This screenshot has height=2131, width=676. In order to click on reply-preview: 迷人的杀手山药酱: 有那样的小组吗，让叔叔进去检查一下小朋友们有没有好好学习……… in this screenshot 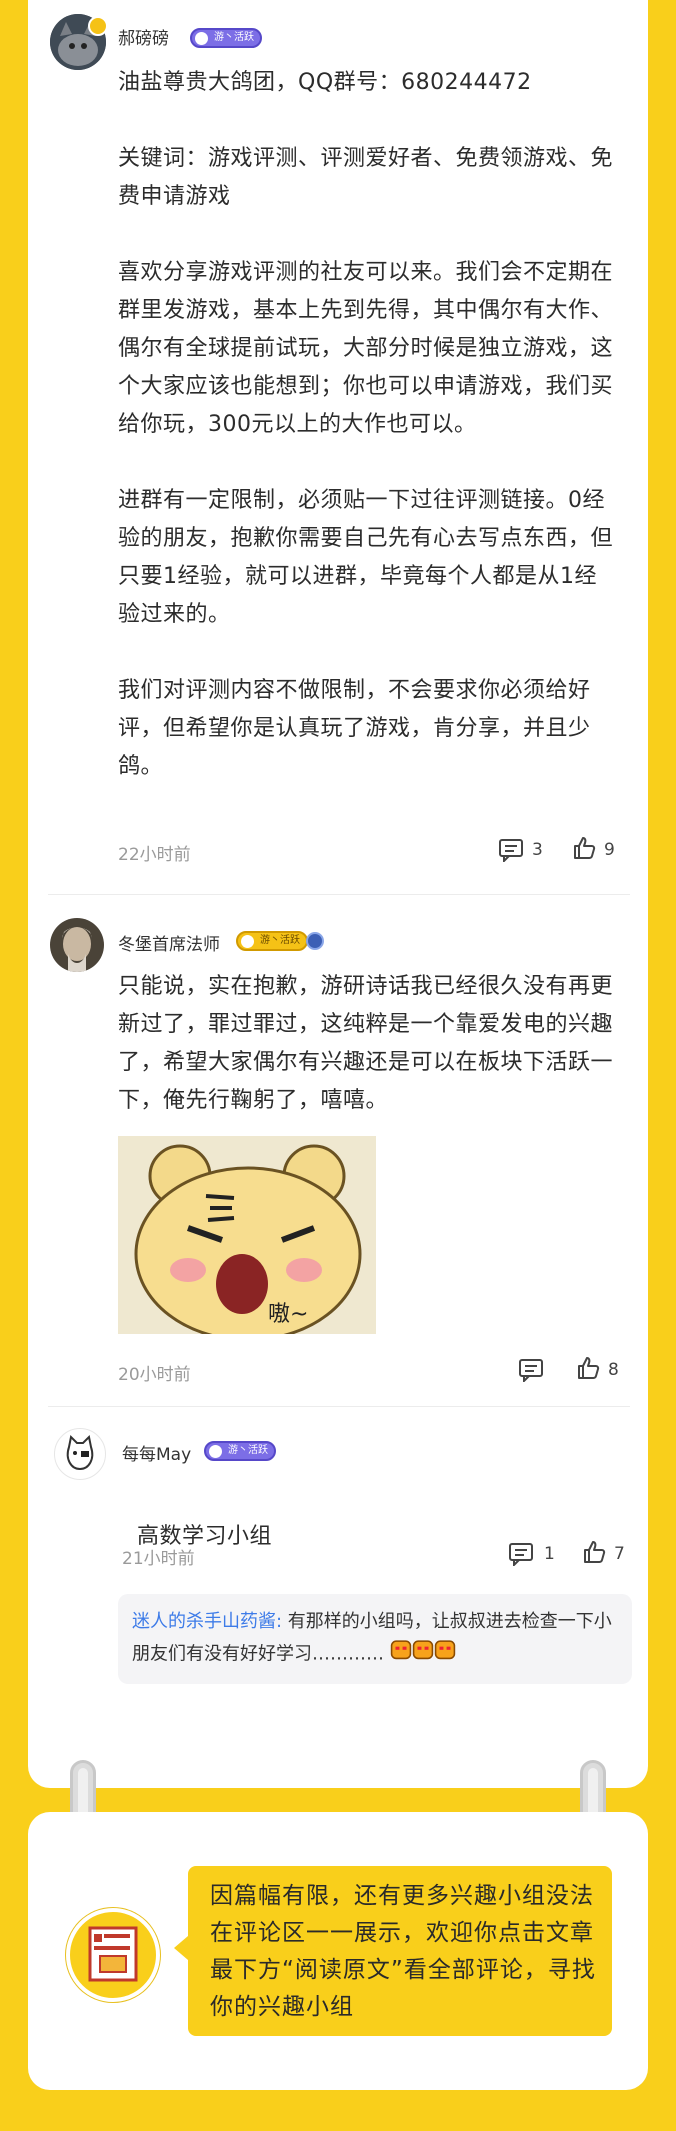, I will do `click(375, 1639)`.